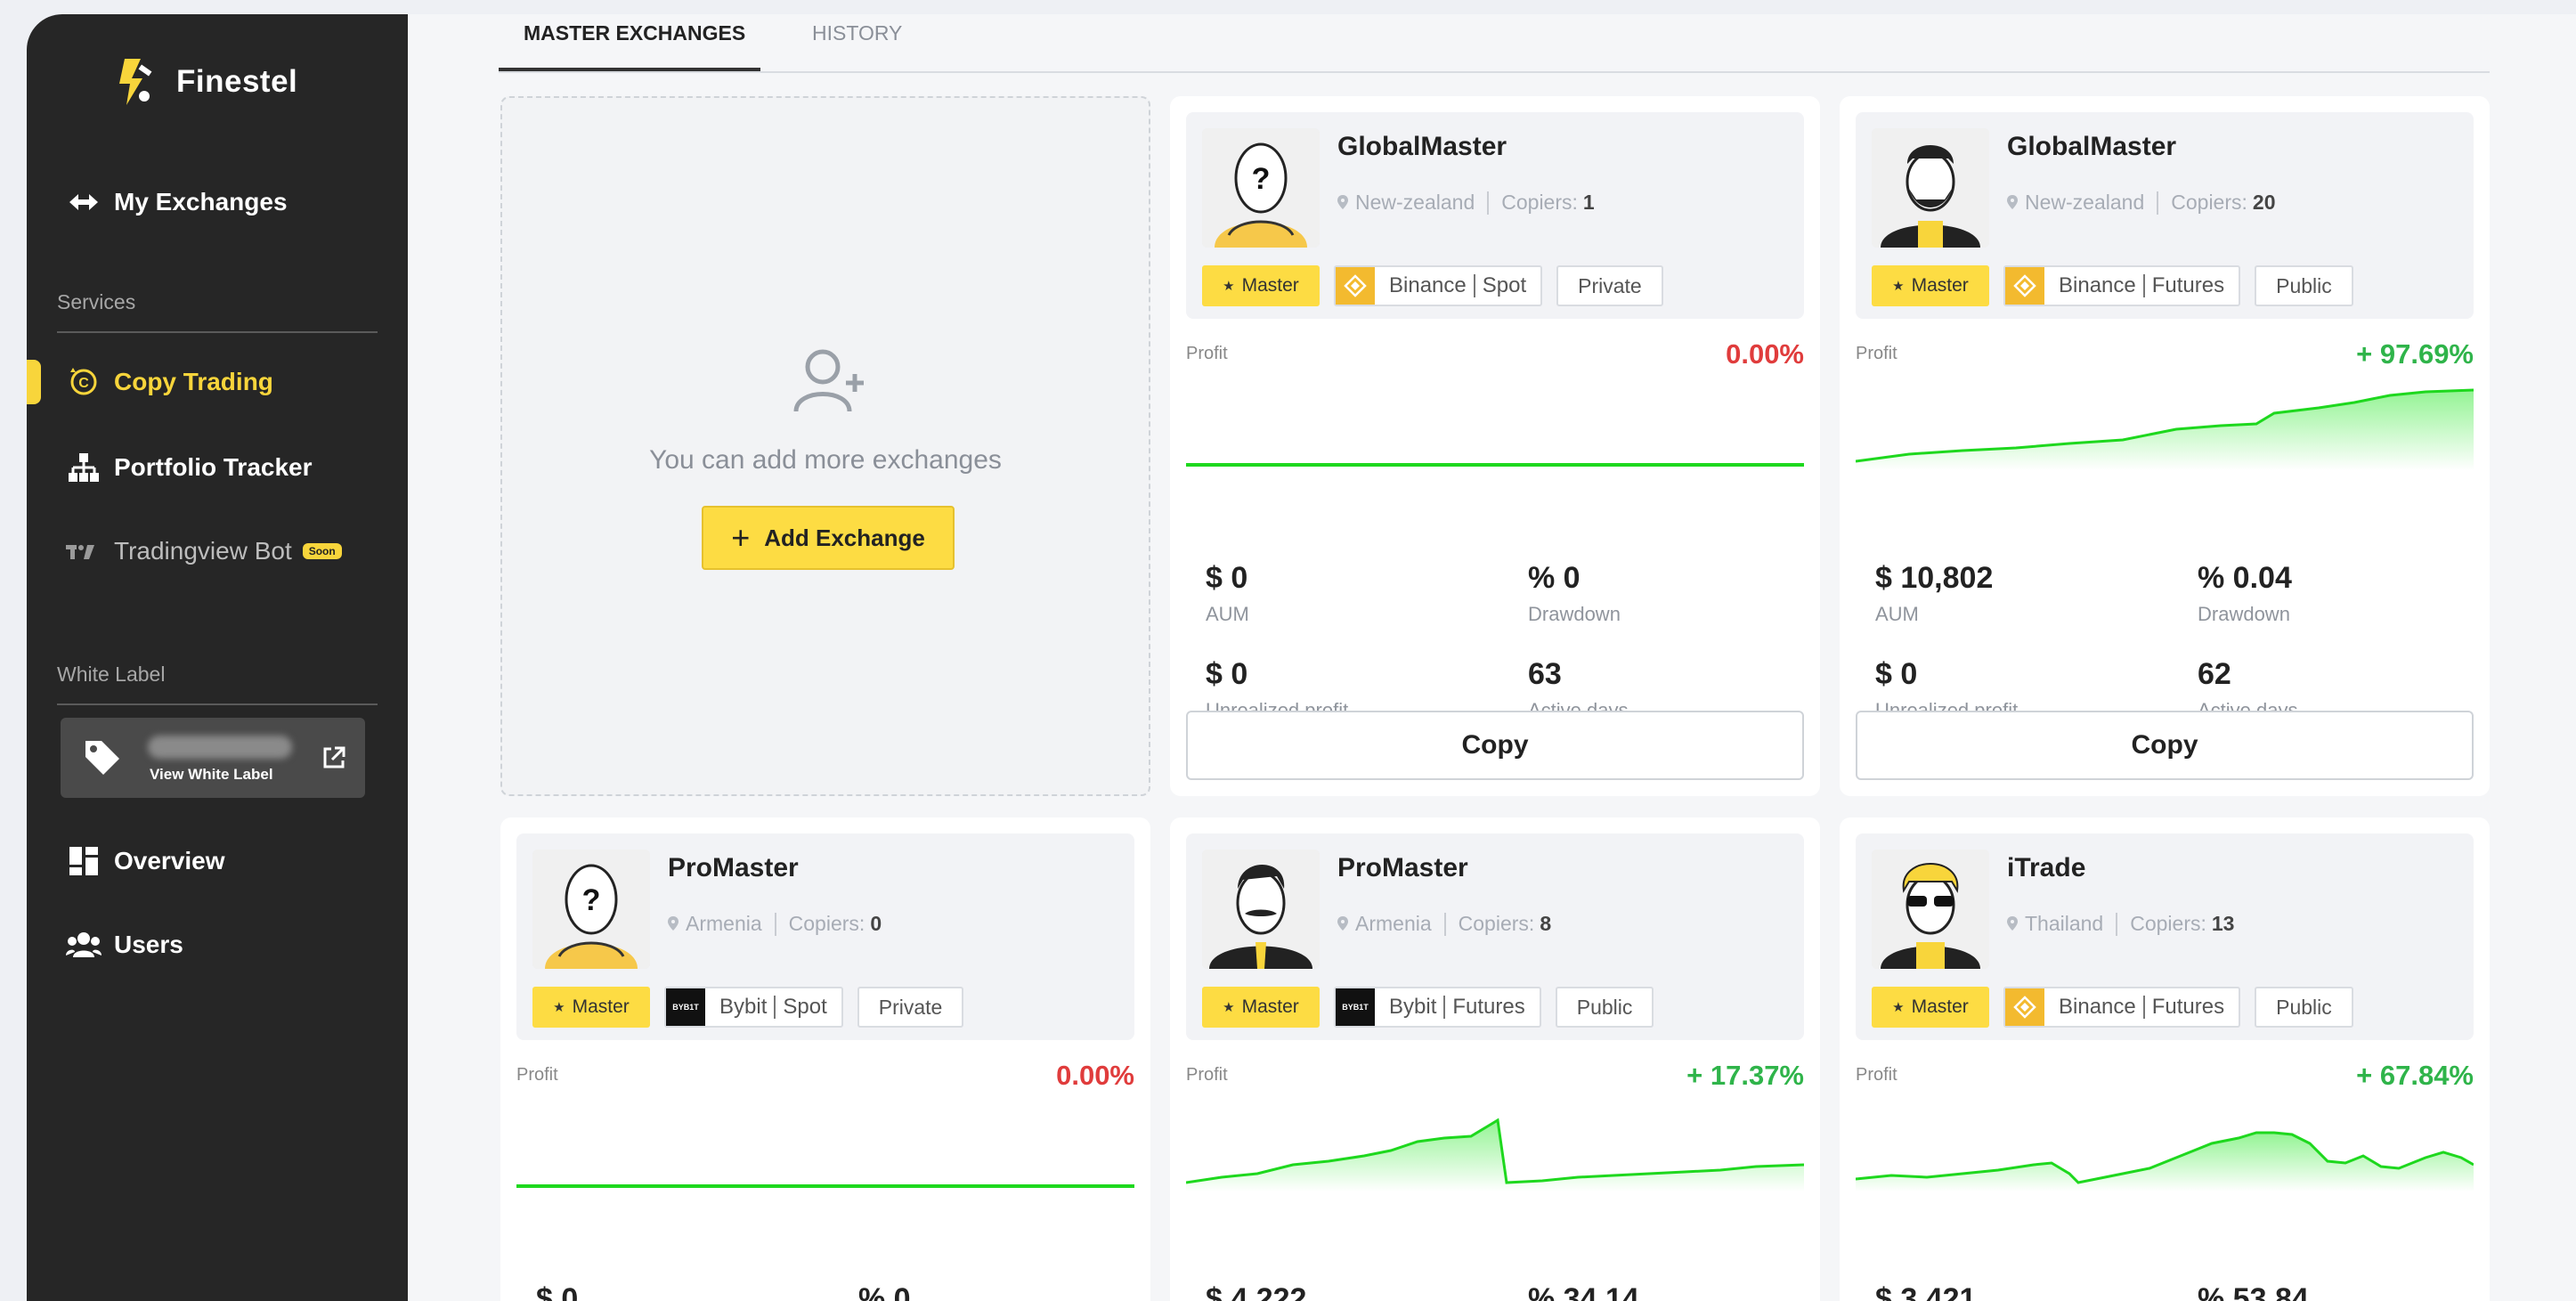 This screenshot has height=1301, width=2576. What do you see at coordinates (857, 46) in the screenshot?
I see `tab-history: HISTORY` at bounding box center [857, 46].